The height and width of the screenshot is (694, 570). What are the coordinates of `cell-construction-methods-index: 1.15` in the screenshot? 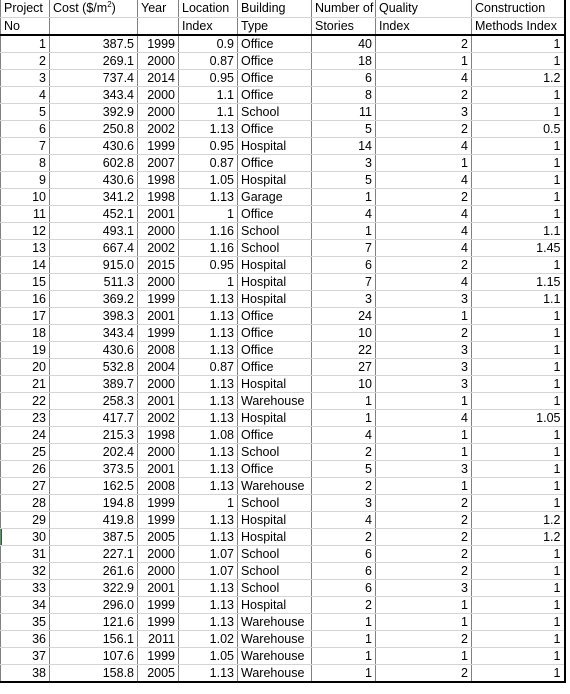 It's located at (518, 282).